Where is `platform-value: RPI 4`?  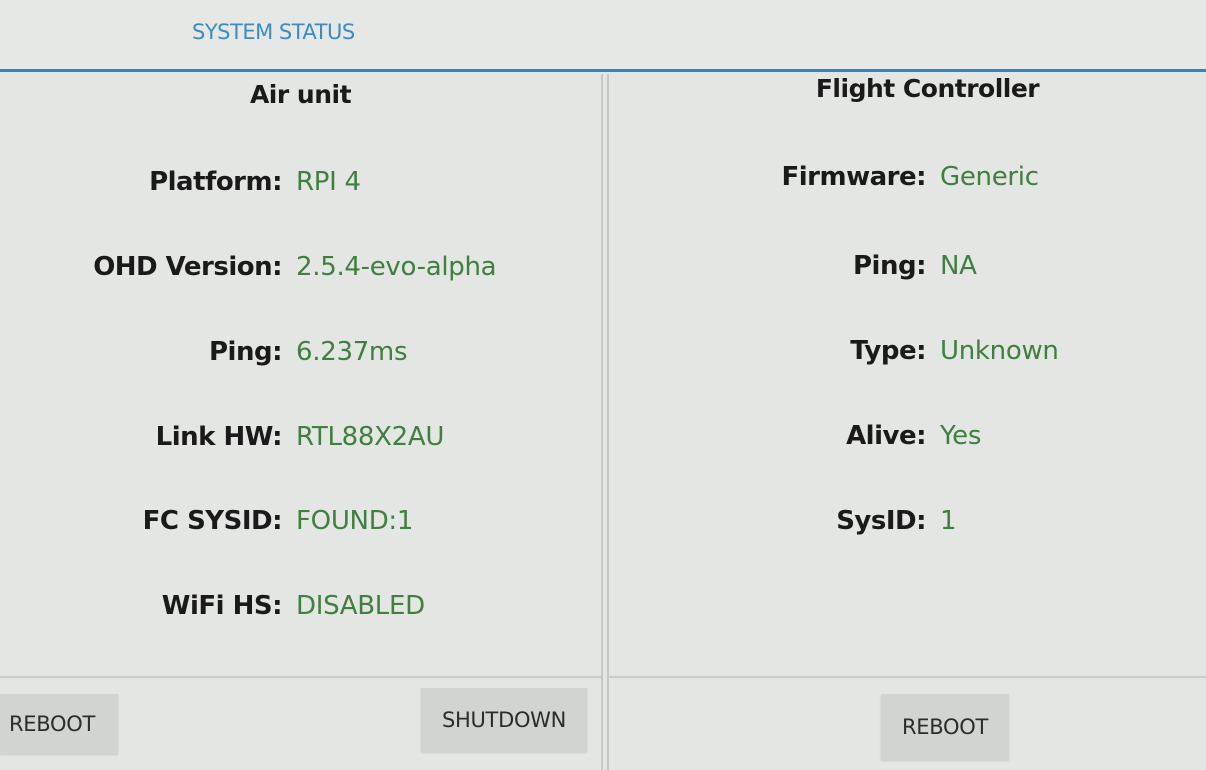
platform-value: RPI 4 is located at coordinates (328, 182).